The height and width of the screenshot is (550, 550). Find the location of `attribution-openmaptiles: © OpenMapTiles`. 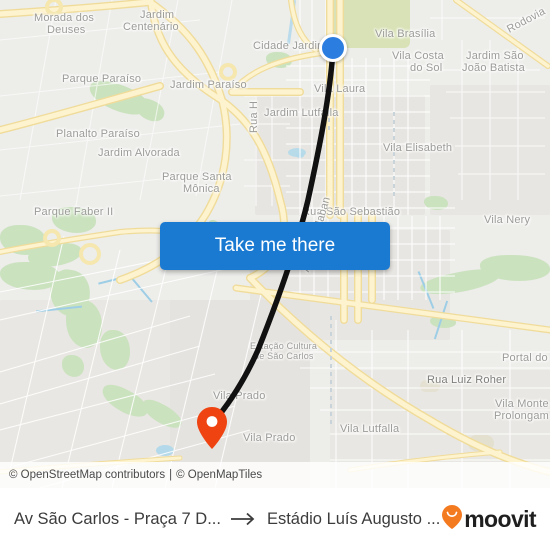

attribution-openmaptiles: © OpenMapTiles is located at coordinates (219, 475).